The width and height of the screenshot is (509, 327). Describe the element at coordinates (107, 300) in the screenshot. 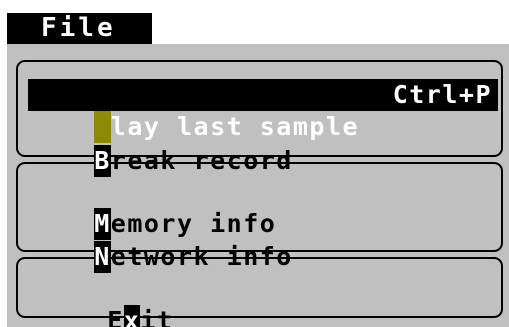

I see `menu-item-exit: Exit` at that location.